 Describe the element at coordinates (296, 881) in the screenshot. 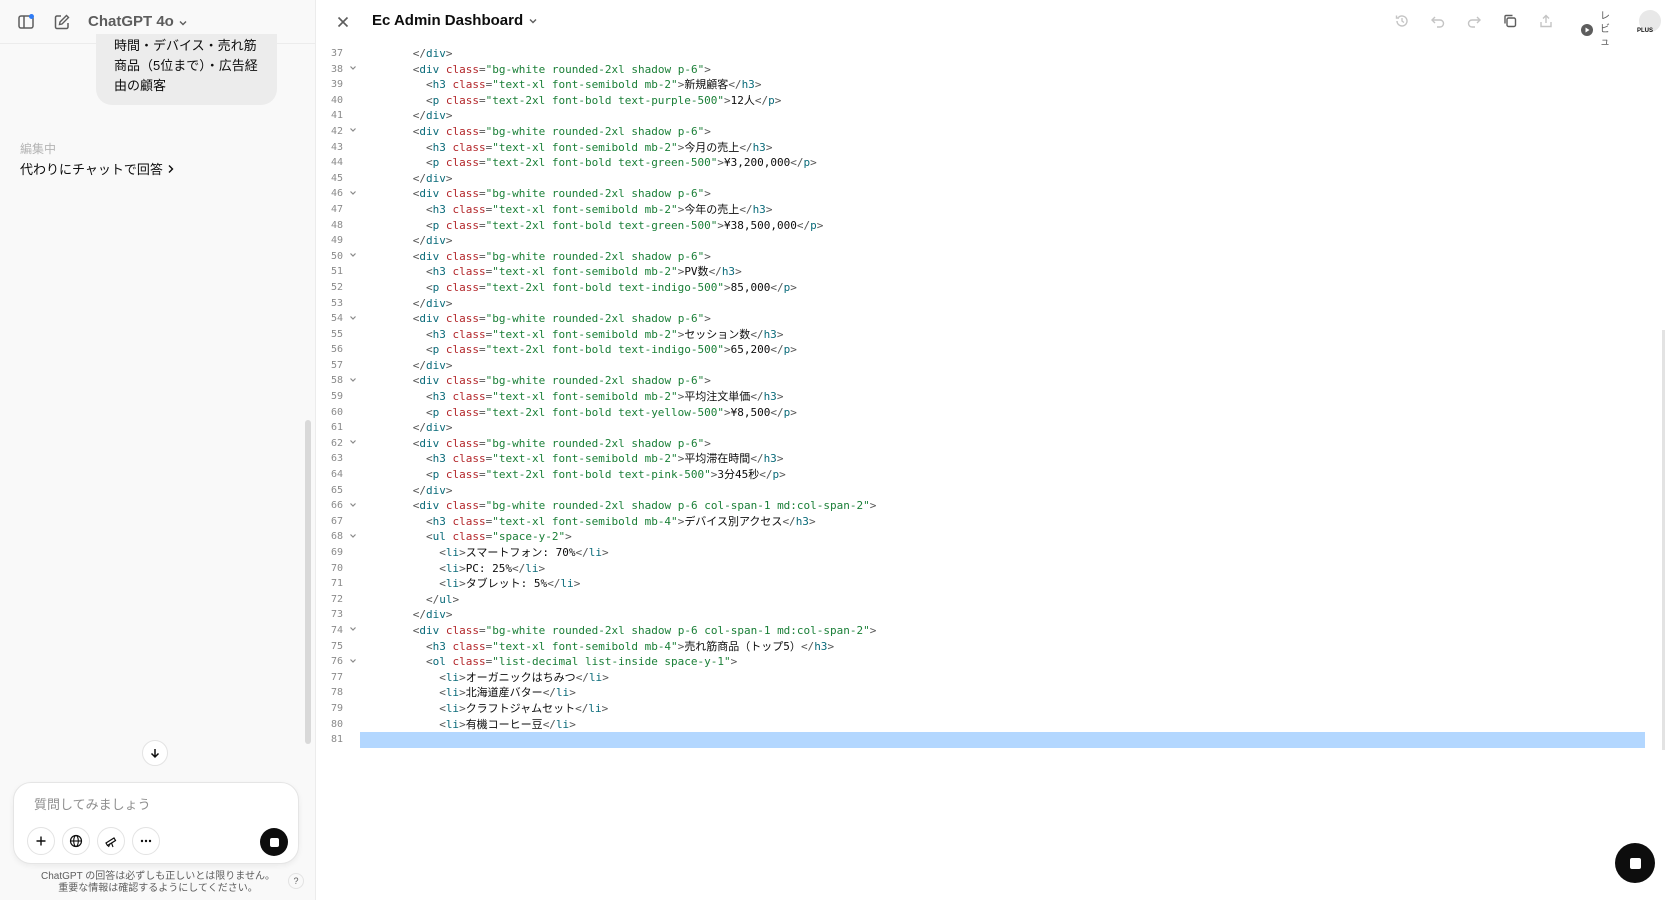

I see `help-button: ?` at that location.